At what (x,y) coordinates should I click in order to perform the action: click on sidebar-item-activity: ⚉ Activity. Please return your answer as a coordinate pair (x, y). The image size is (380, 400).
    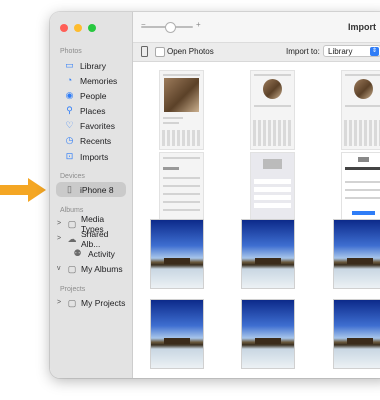
    Looking at the image, I should click on (99, 253).